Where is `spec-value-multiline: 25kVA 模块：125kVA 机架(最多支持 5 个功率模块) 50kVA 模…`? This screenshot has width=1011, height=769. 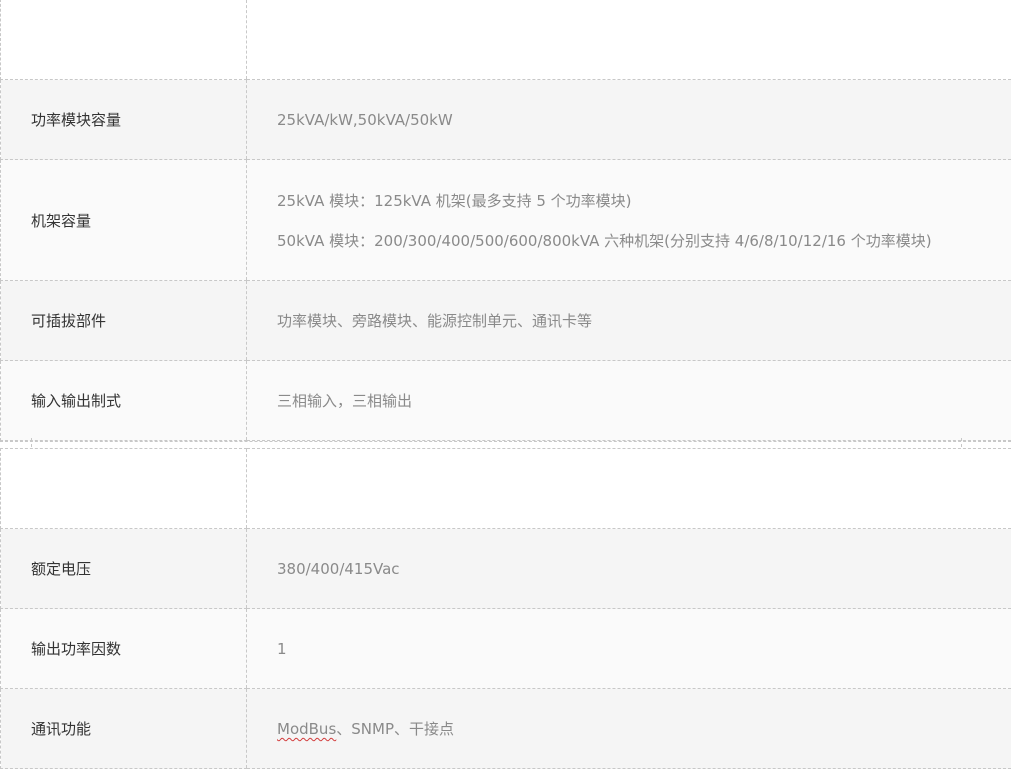 spec-value-multiline: 25kVA 模块：125kVA 机架(最多支持 5 个功率模块) 50kVA 模… is located at coordinates (629, 220).